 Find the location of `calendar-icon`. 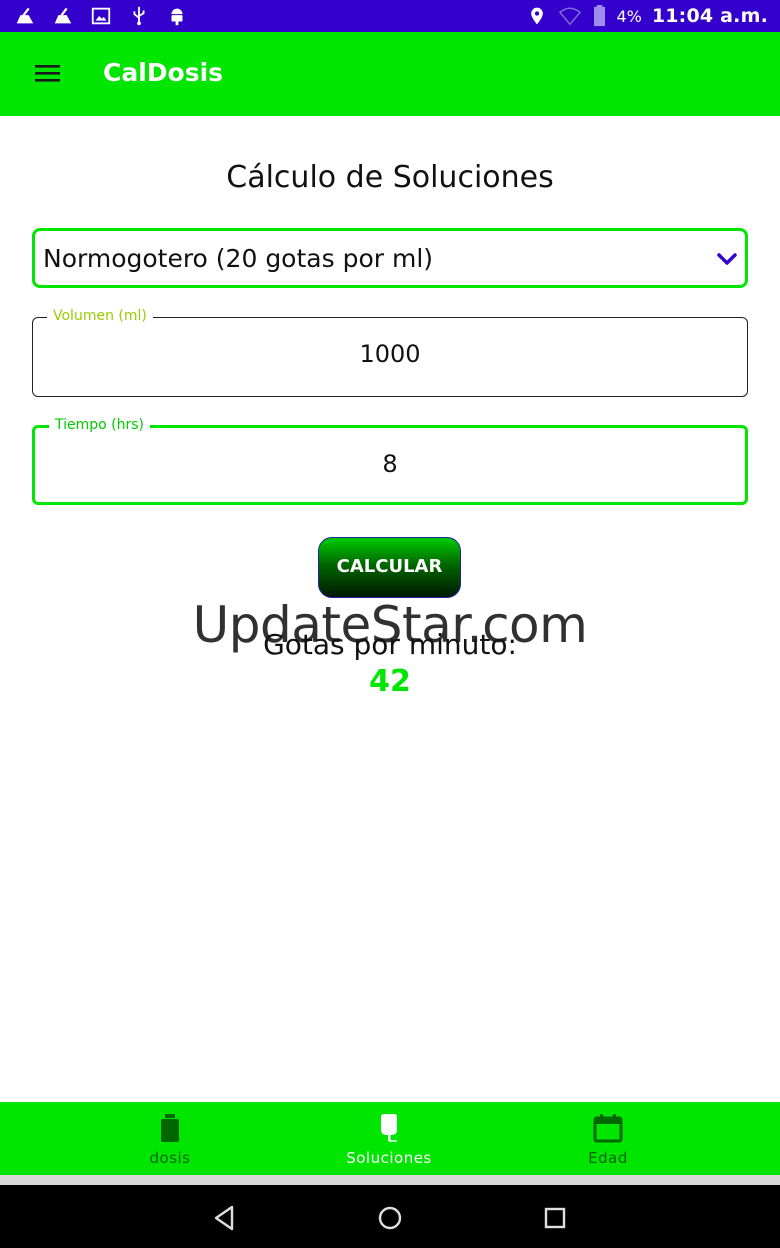

calendar-icon is located at coordinates (608, 1128).